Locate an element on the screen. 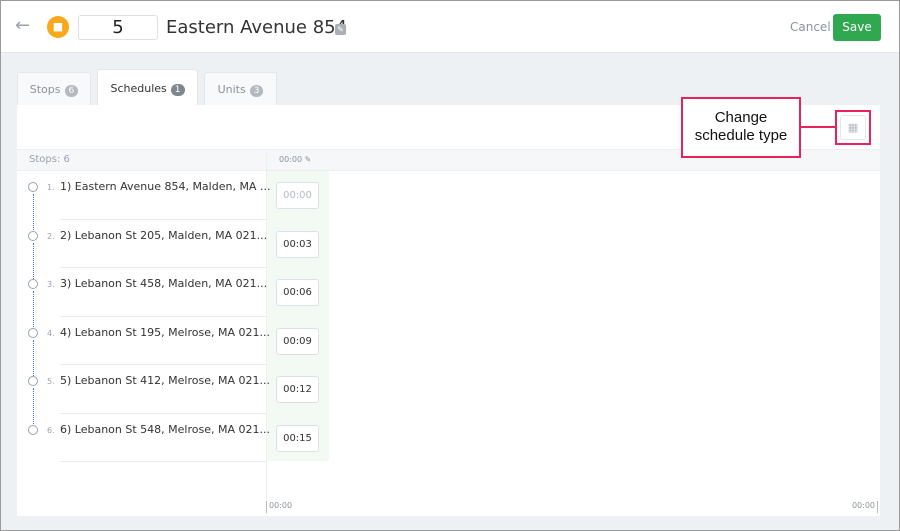  callout-annotation: Change schedule type is located at coordinates (741, 127).